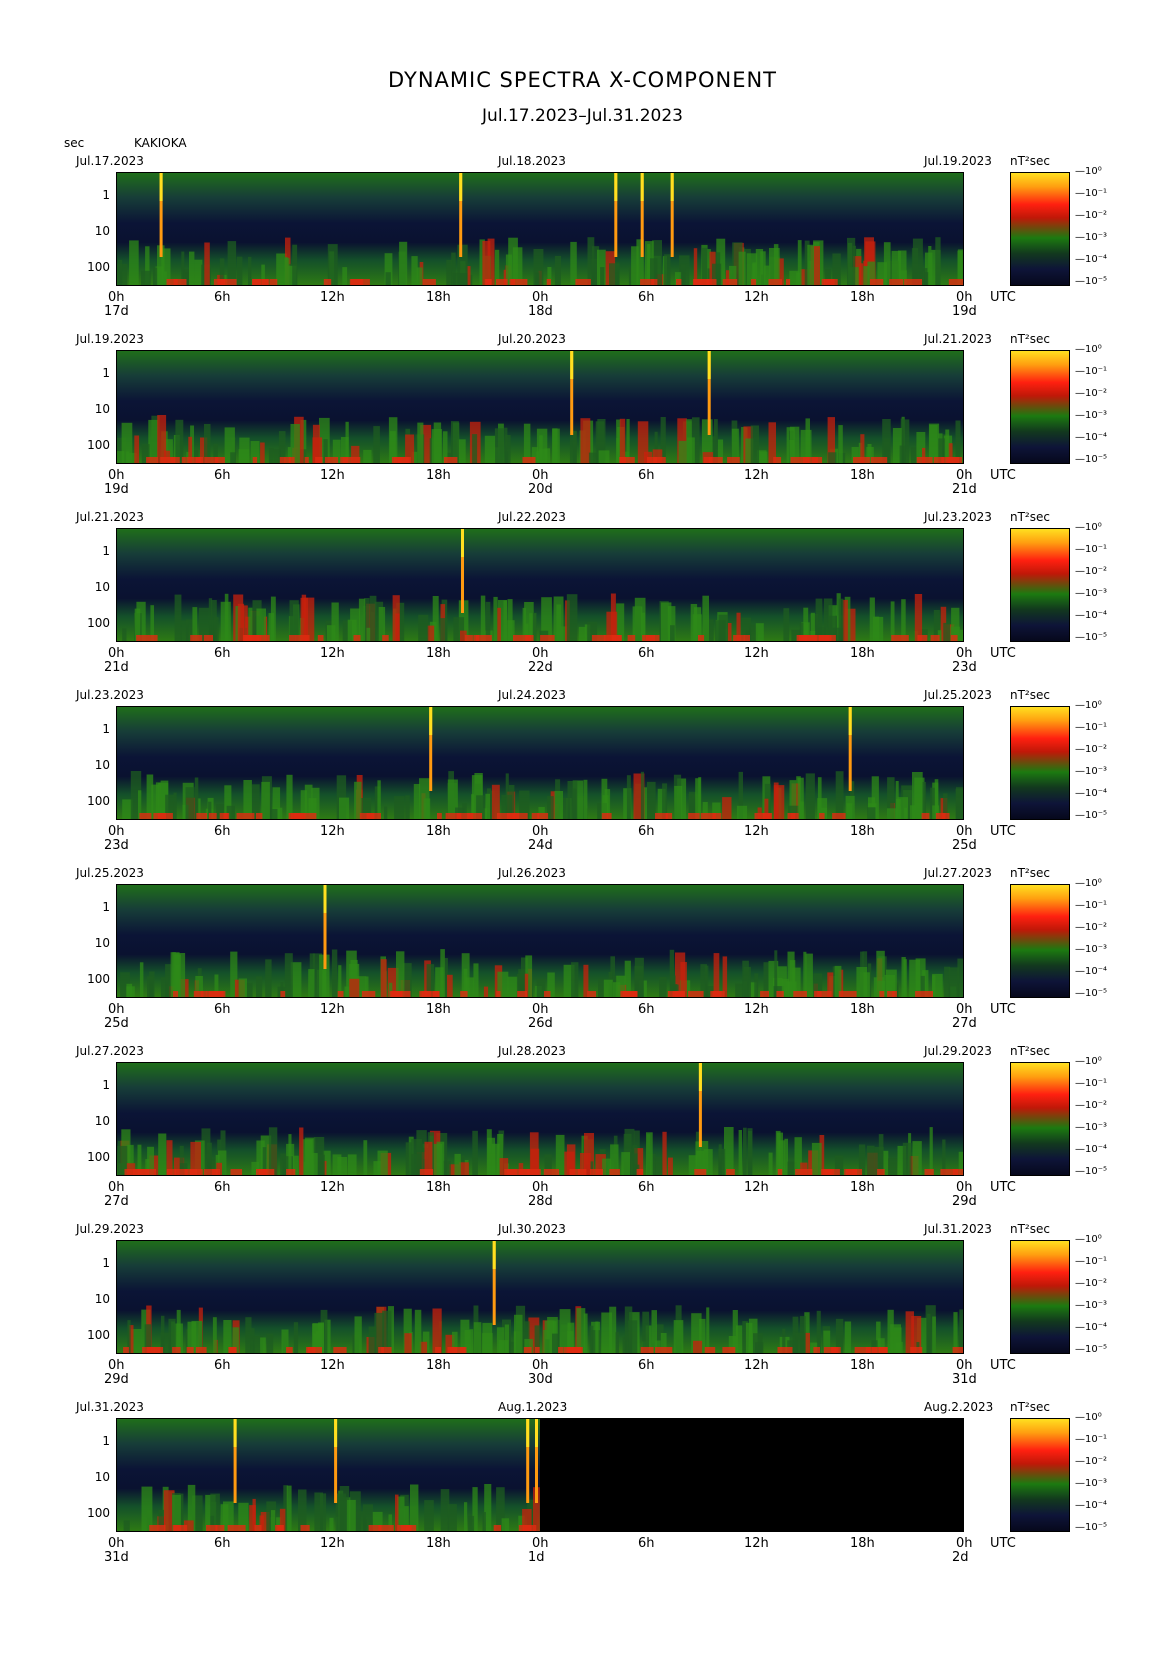 The width and height of the screenshot is (1165, 1679). What do you see at coordinates (958, 695) in the screenshot?
I see `panel-date-right: Jul.25.2023` at bounding box center [958, 695].